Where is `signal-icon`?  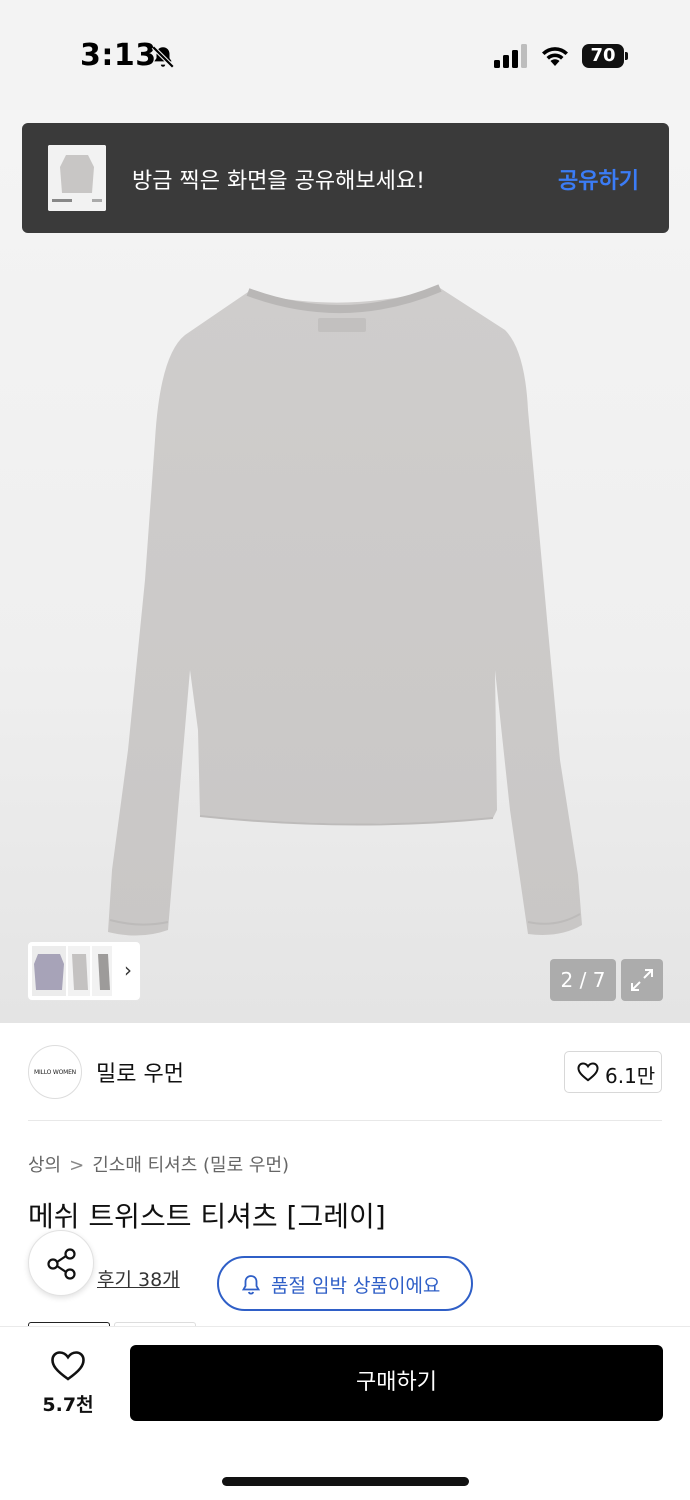 signal-icon is located at coordinates (510, 56).